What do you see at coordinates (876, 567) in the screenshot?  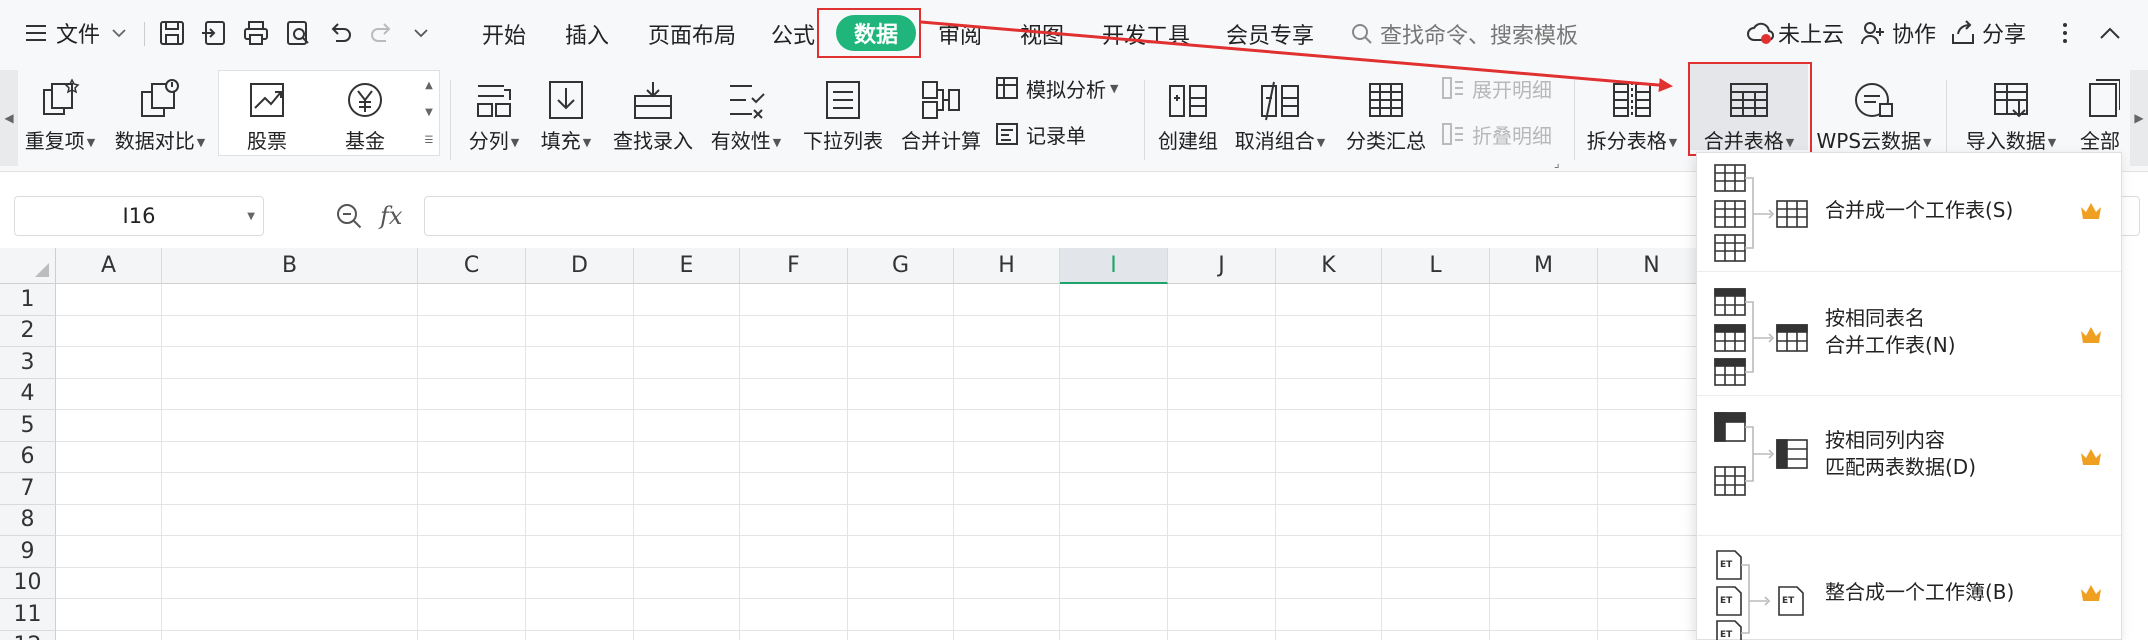 I see `grid-row-line` at bounding box center [876, 567].